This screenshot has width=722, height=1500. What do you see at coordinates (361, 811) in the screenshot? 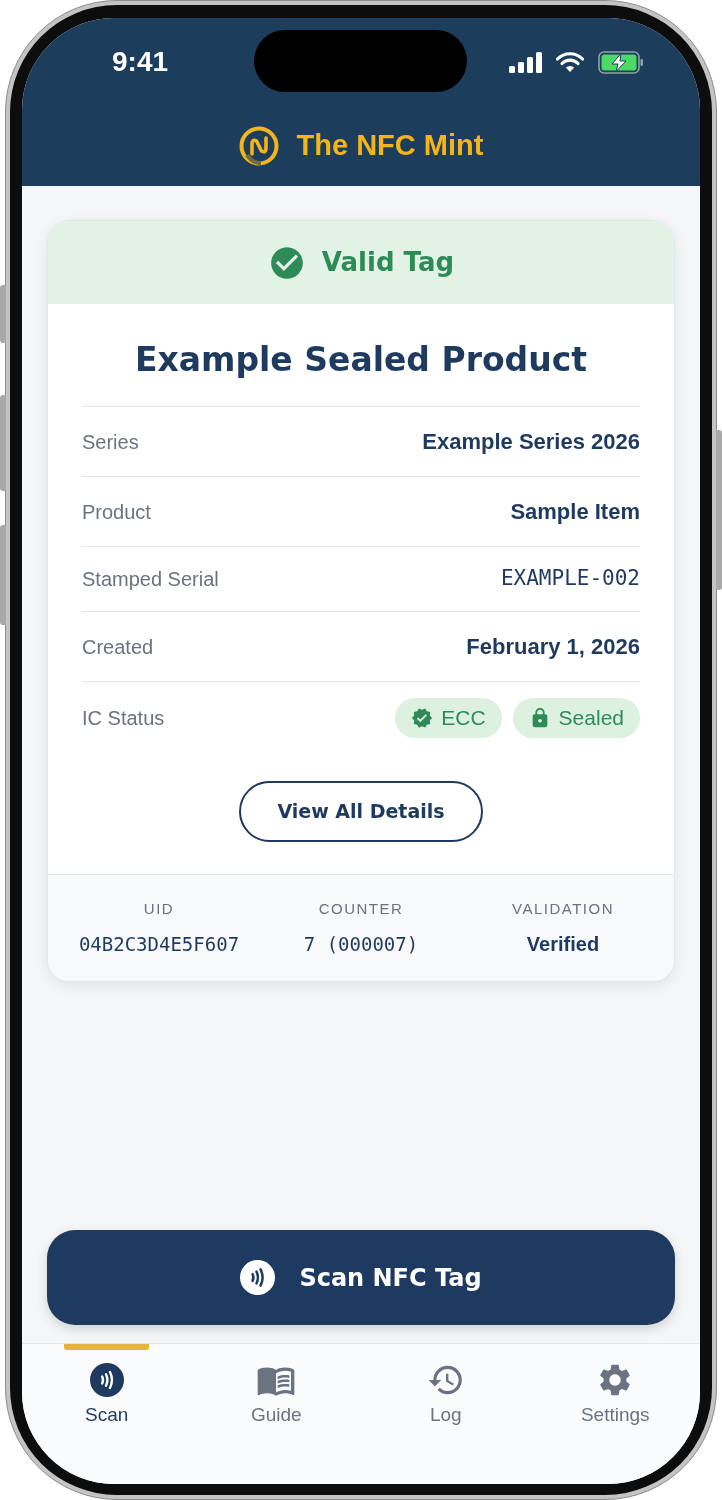
I see `view-details-button: View All Details` at bounding box center [361, 811].